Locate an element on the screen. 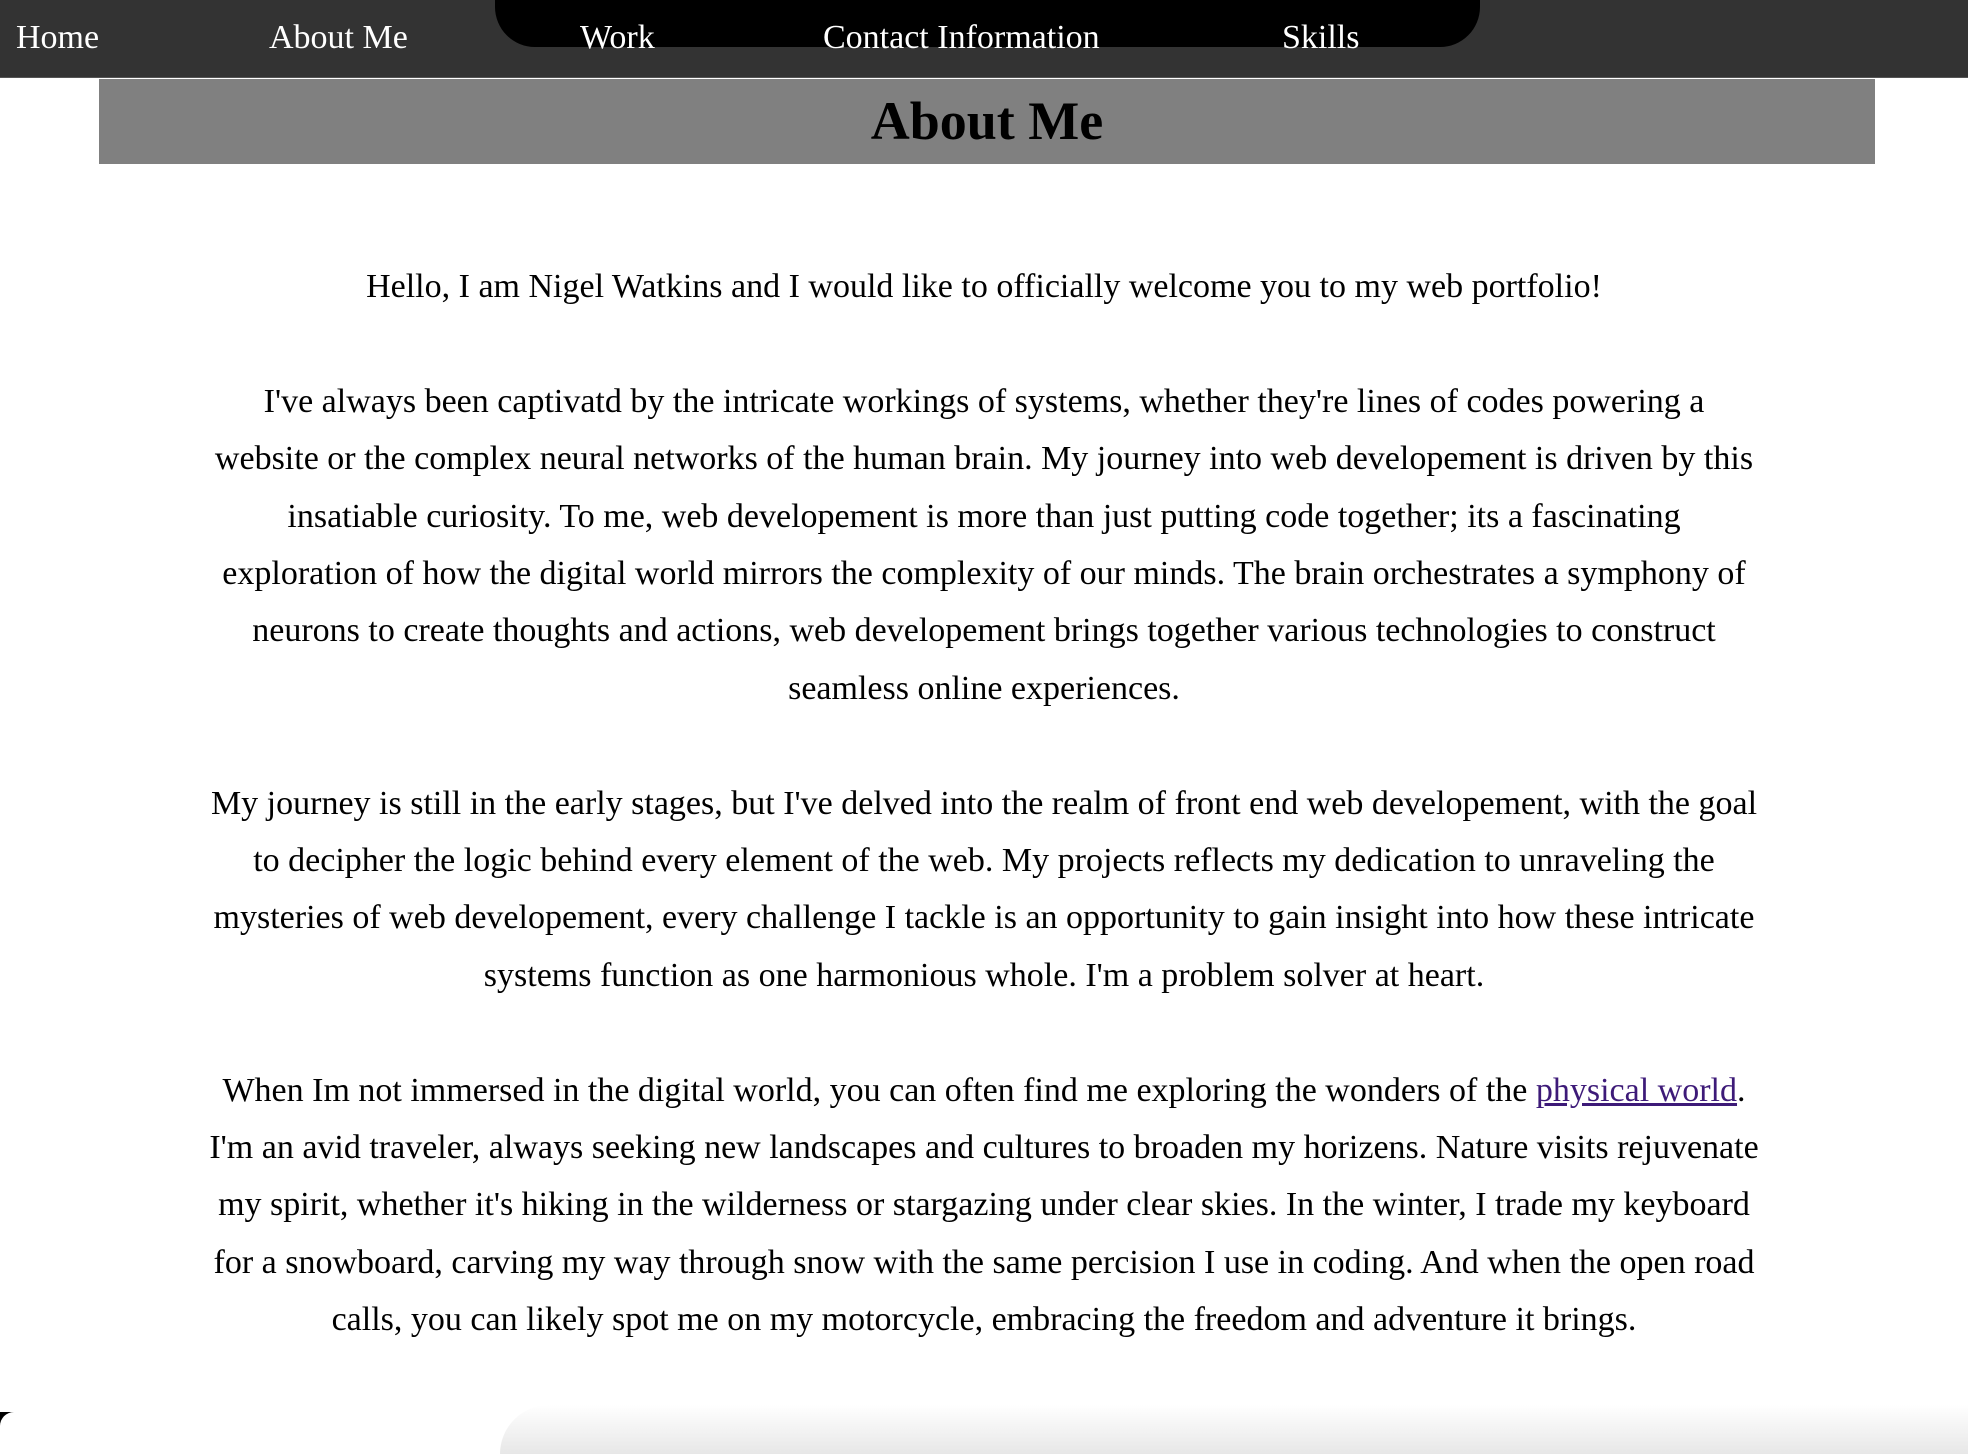  bottom-shadow-overlay is located at coordinates (1234, 1429).